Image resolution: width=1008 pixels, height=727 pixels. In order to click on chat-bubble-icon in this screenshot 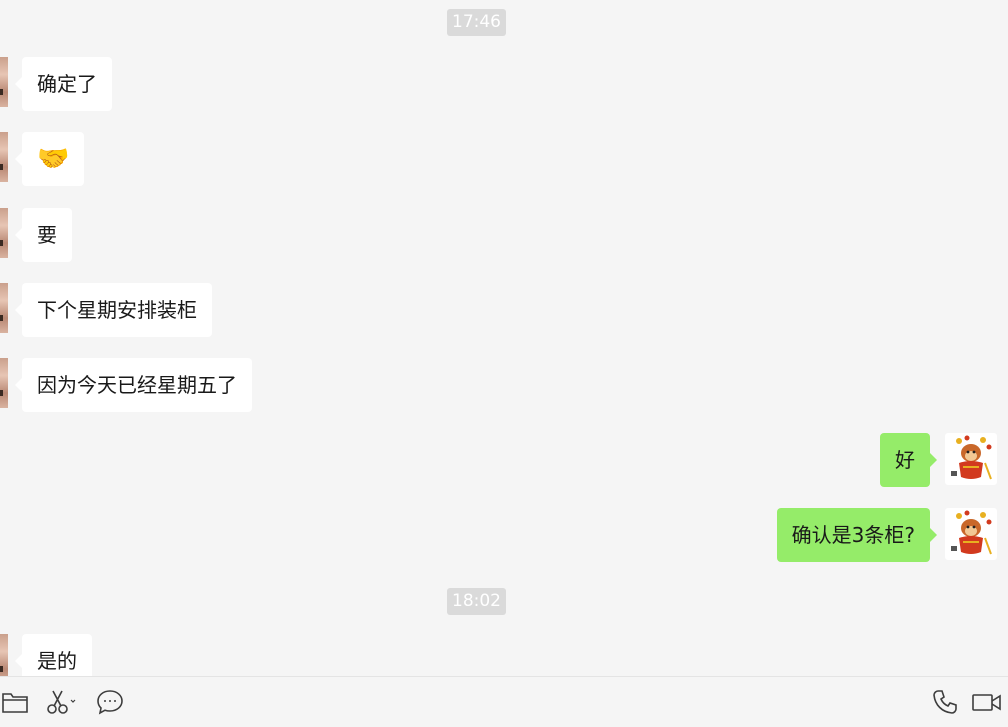, I will do `click(110, 702)`.